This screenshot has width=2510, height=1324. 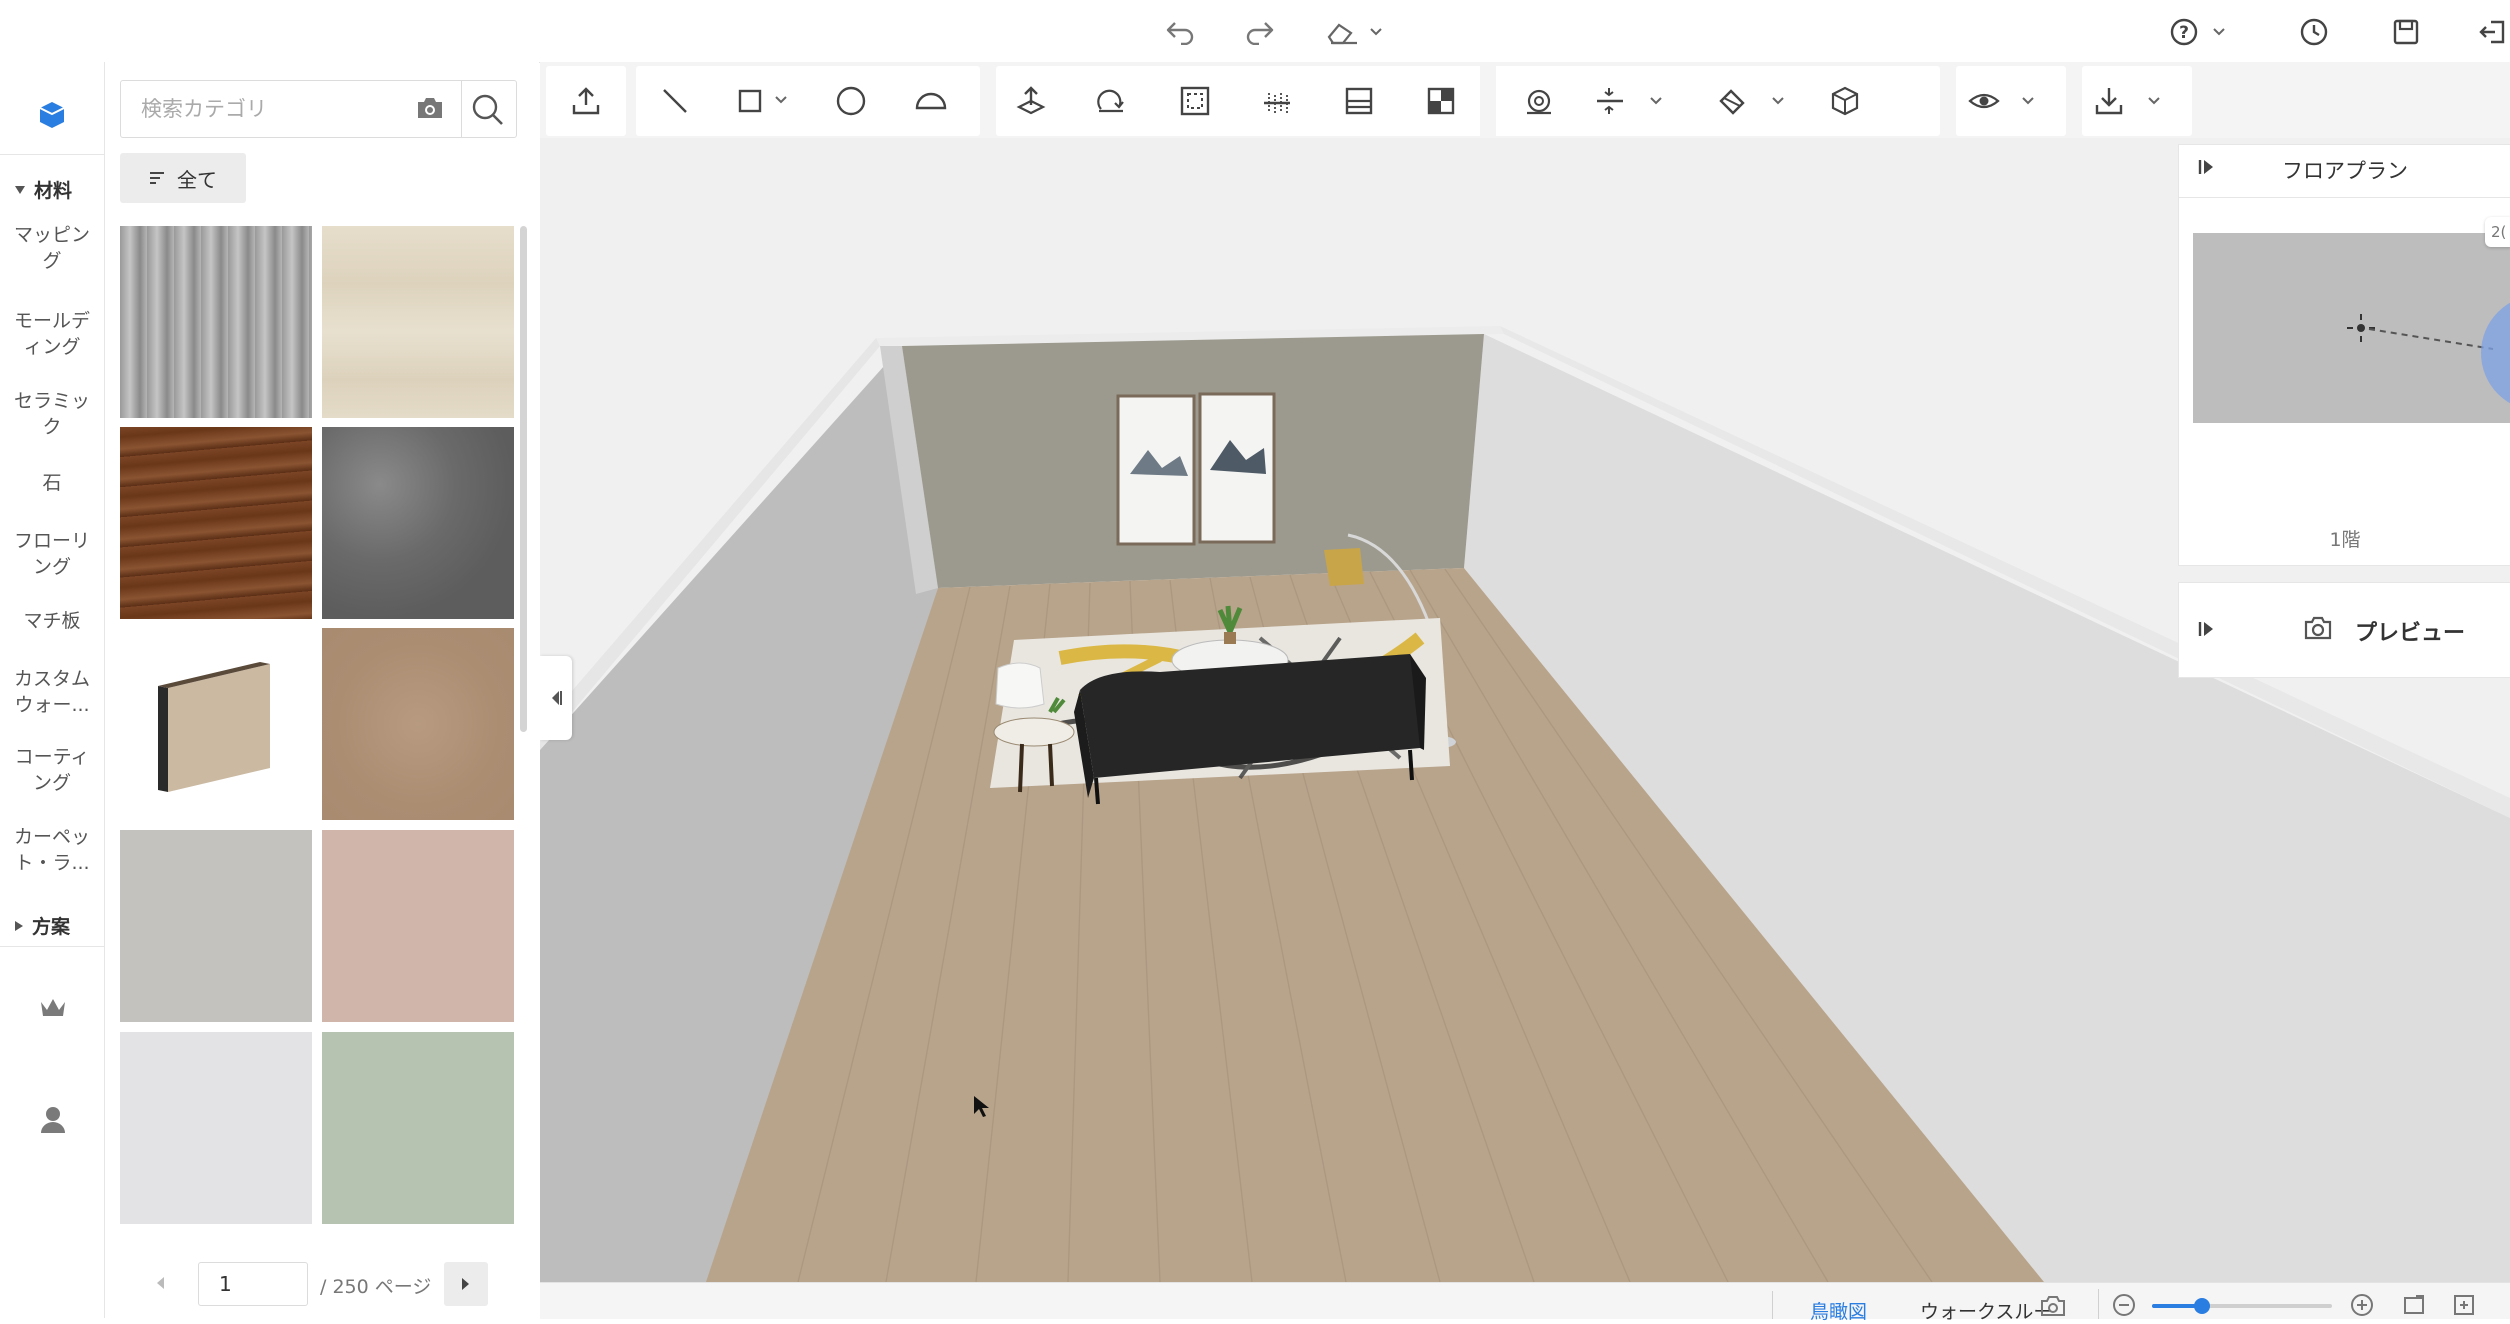 What do you see at coordinates (216, 1128) in the screenshot?
I see `material-tile-light-grey-paint` at bounding box center [216, 1128].